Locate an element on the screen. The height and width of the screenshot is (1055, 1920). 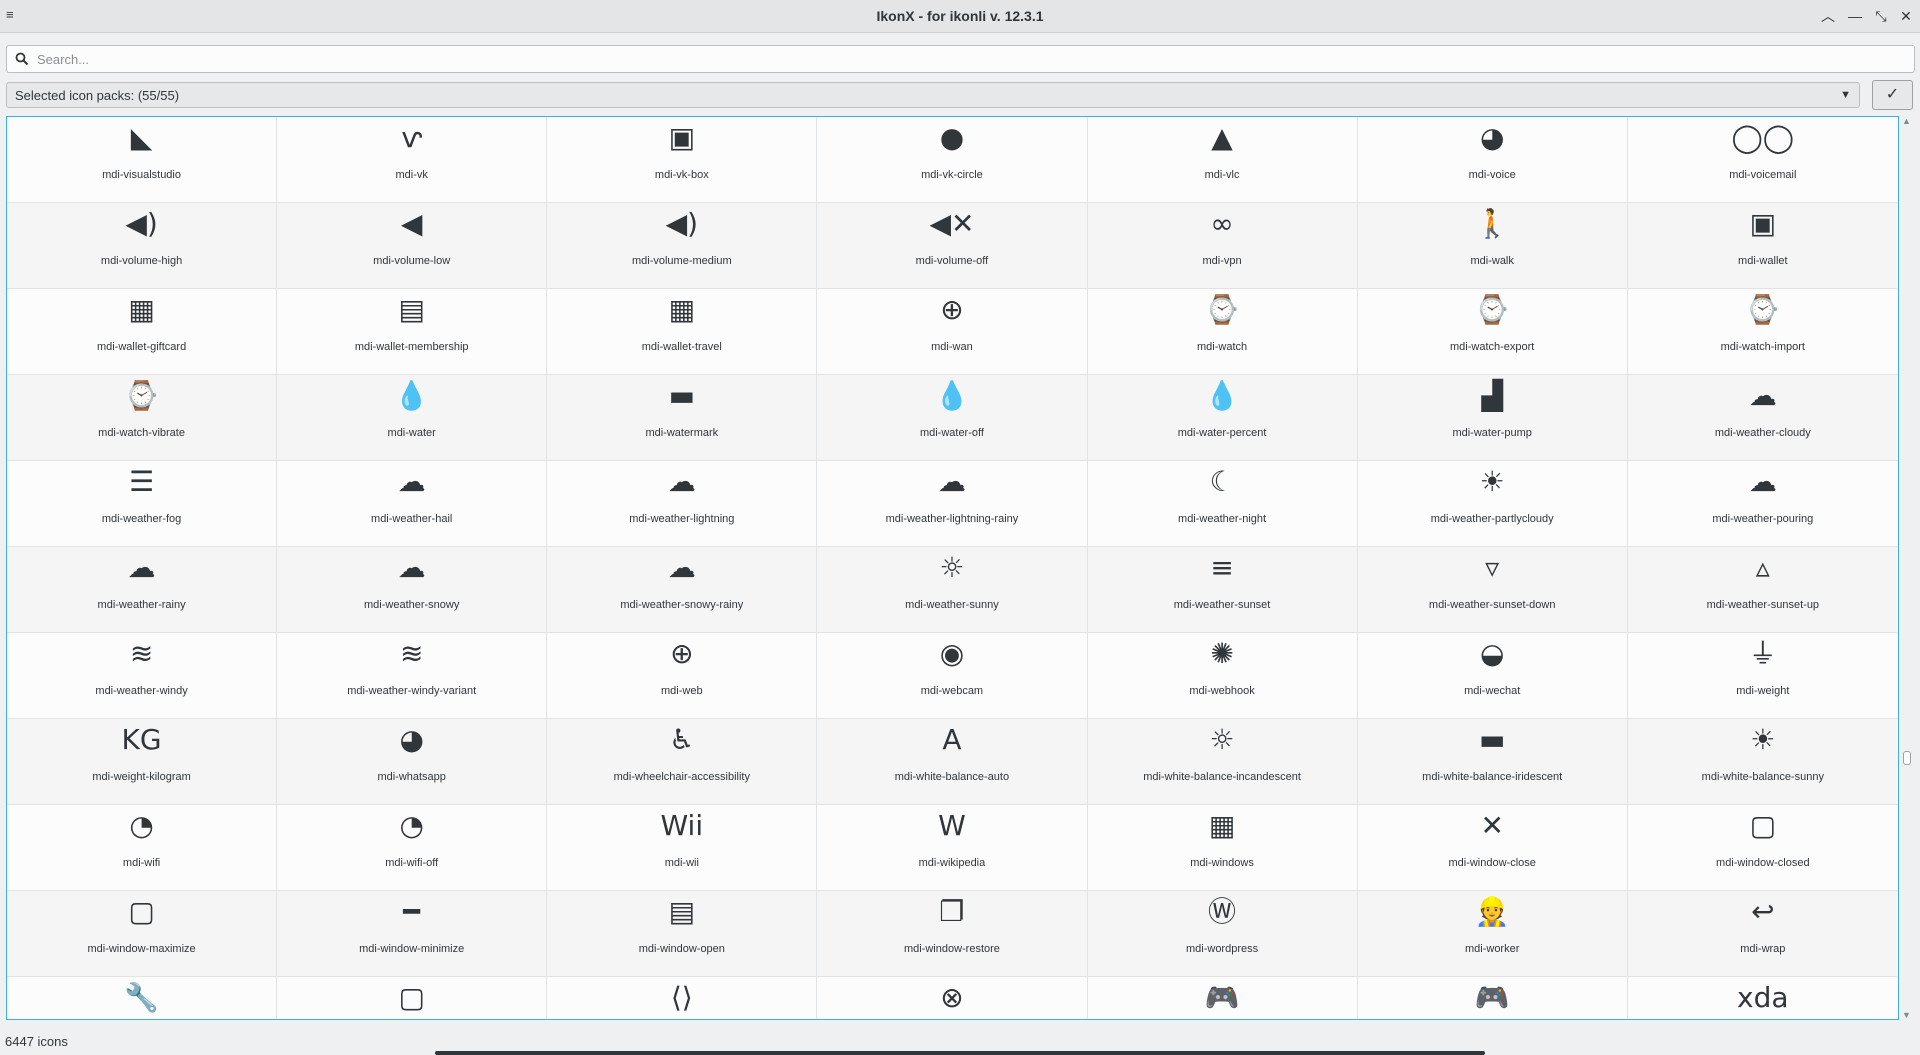
icon-cell: ▢ mdi-window-closed is located at coordinates (1762, 848).